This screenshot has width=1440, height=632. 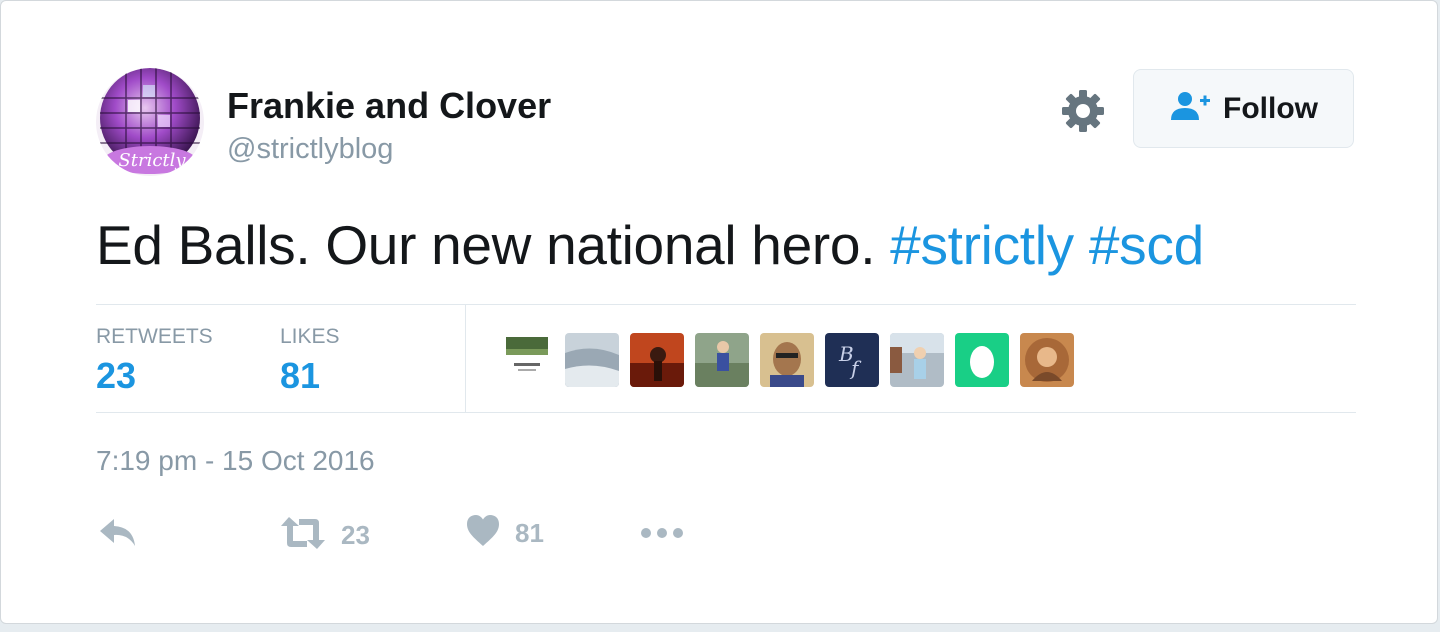 What do you see at coordinates (152, 160) in the screenshot?
I see `avatar-logo-text: Strictly` at bounding box center [152, 160].